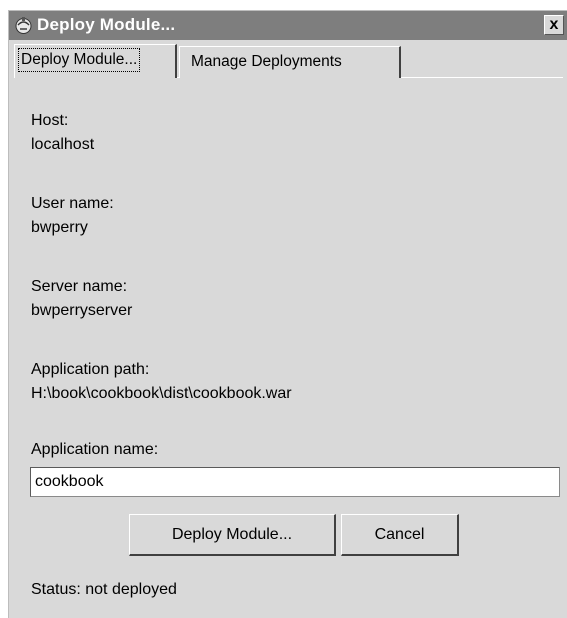 Image resolution: width=567 pixels, height=618 pixels. Describe the element at coordinates (95, 449) in the screenshot. I see `application-name-label: Application name:` at that location.